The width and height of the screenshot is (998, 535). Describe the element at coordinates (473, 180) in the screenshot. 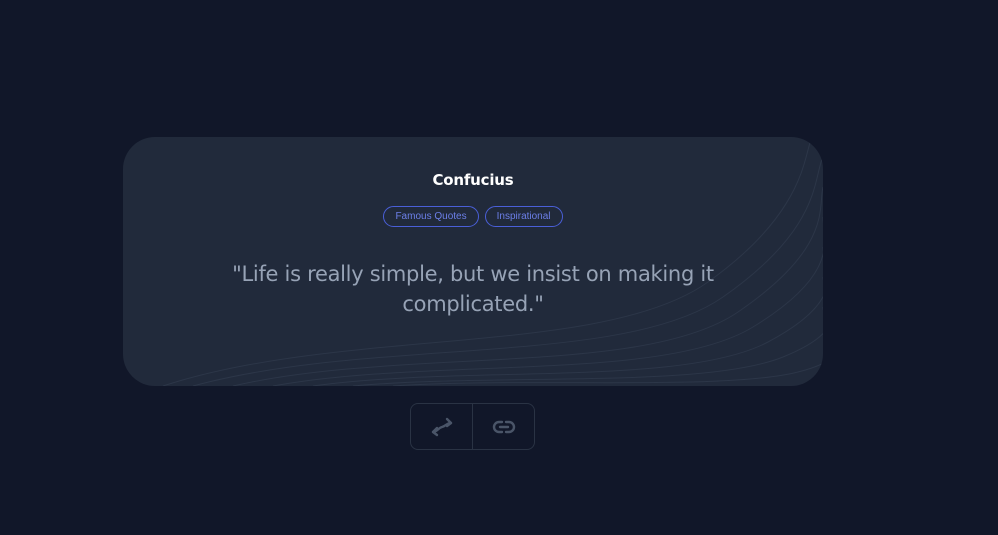

I see `quote-author: Confucius` at that location.